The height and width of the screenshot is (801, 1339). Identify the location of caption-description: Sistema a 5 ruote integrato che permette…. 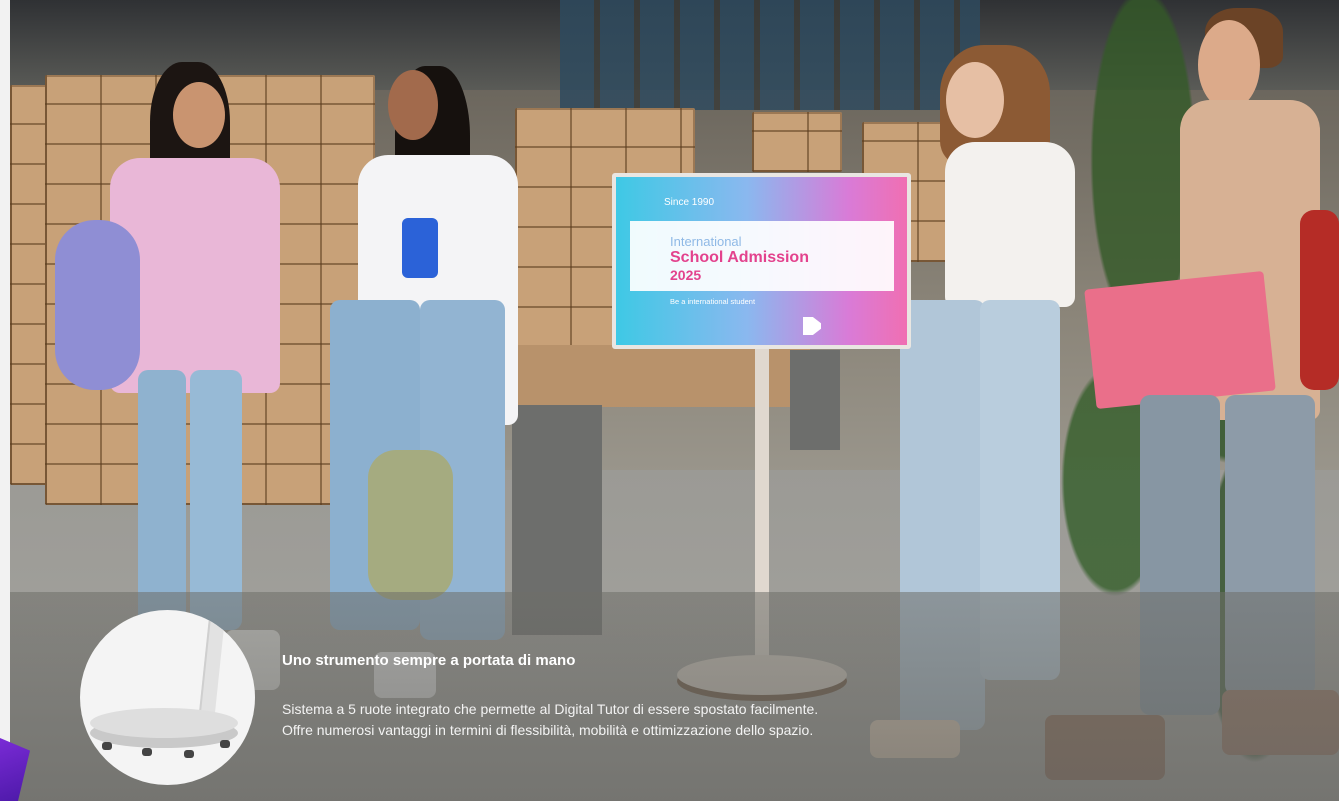
(550, 720).